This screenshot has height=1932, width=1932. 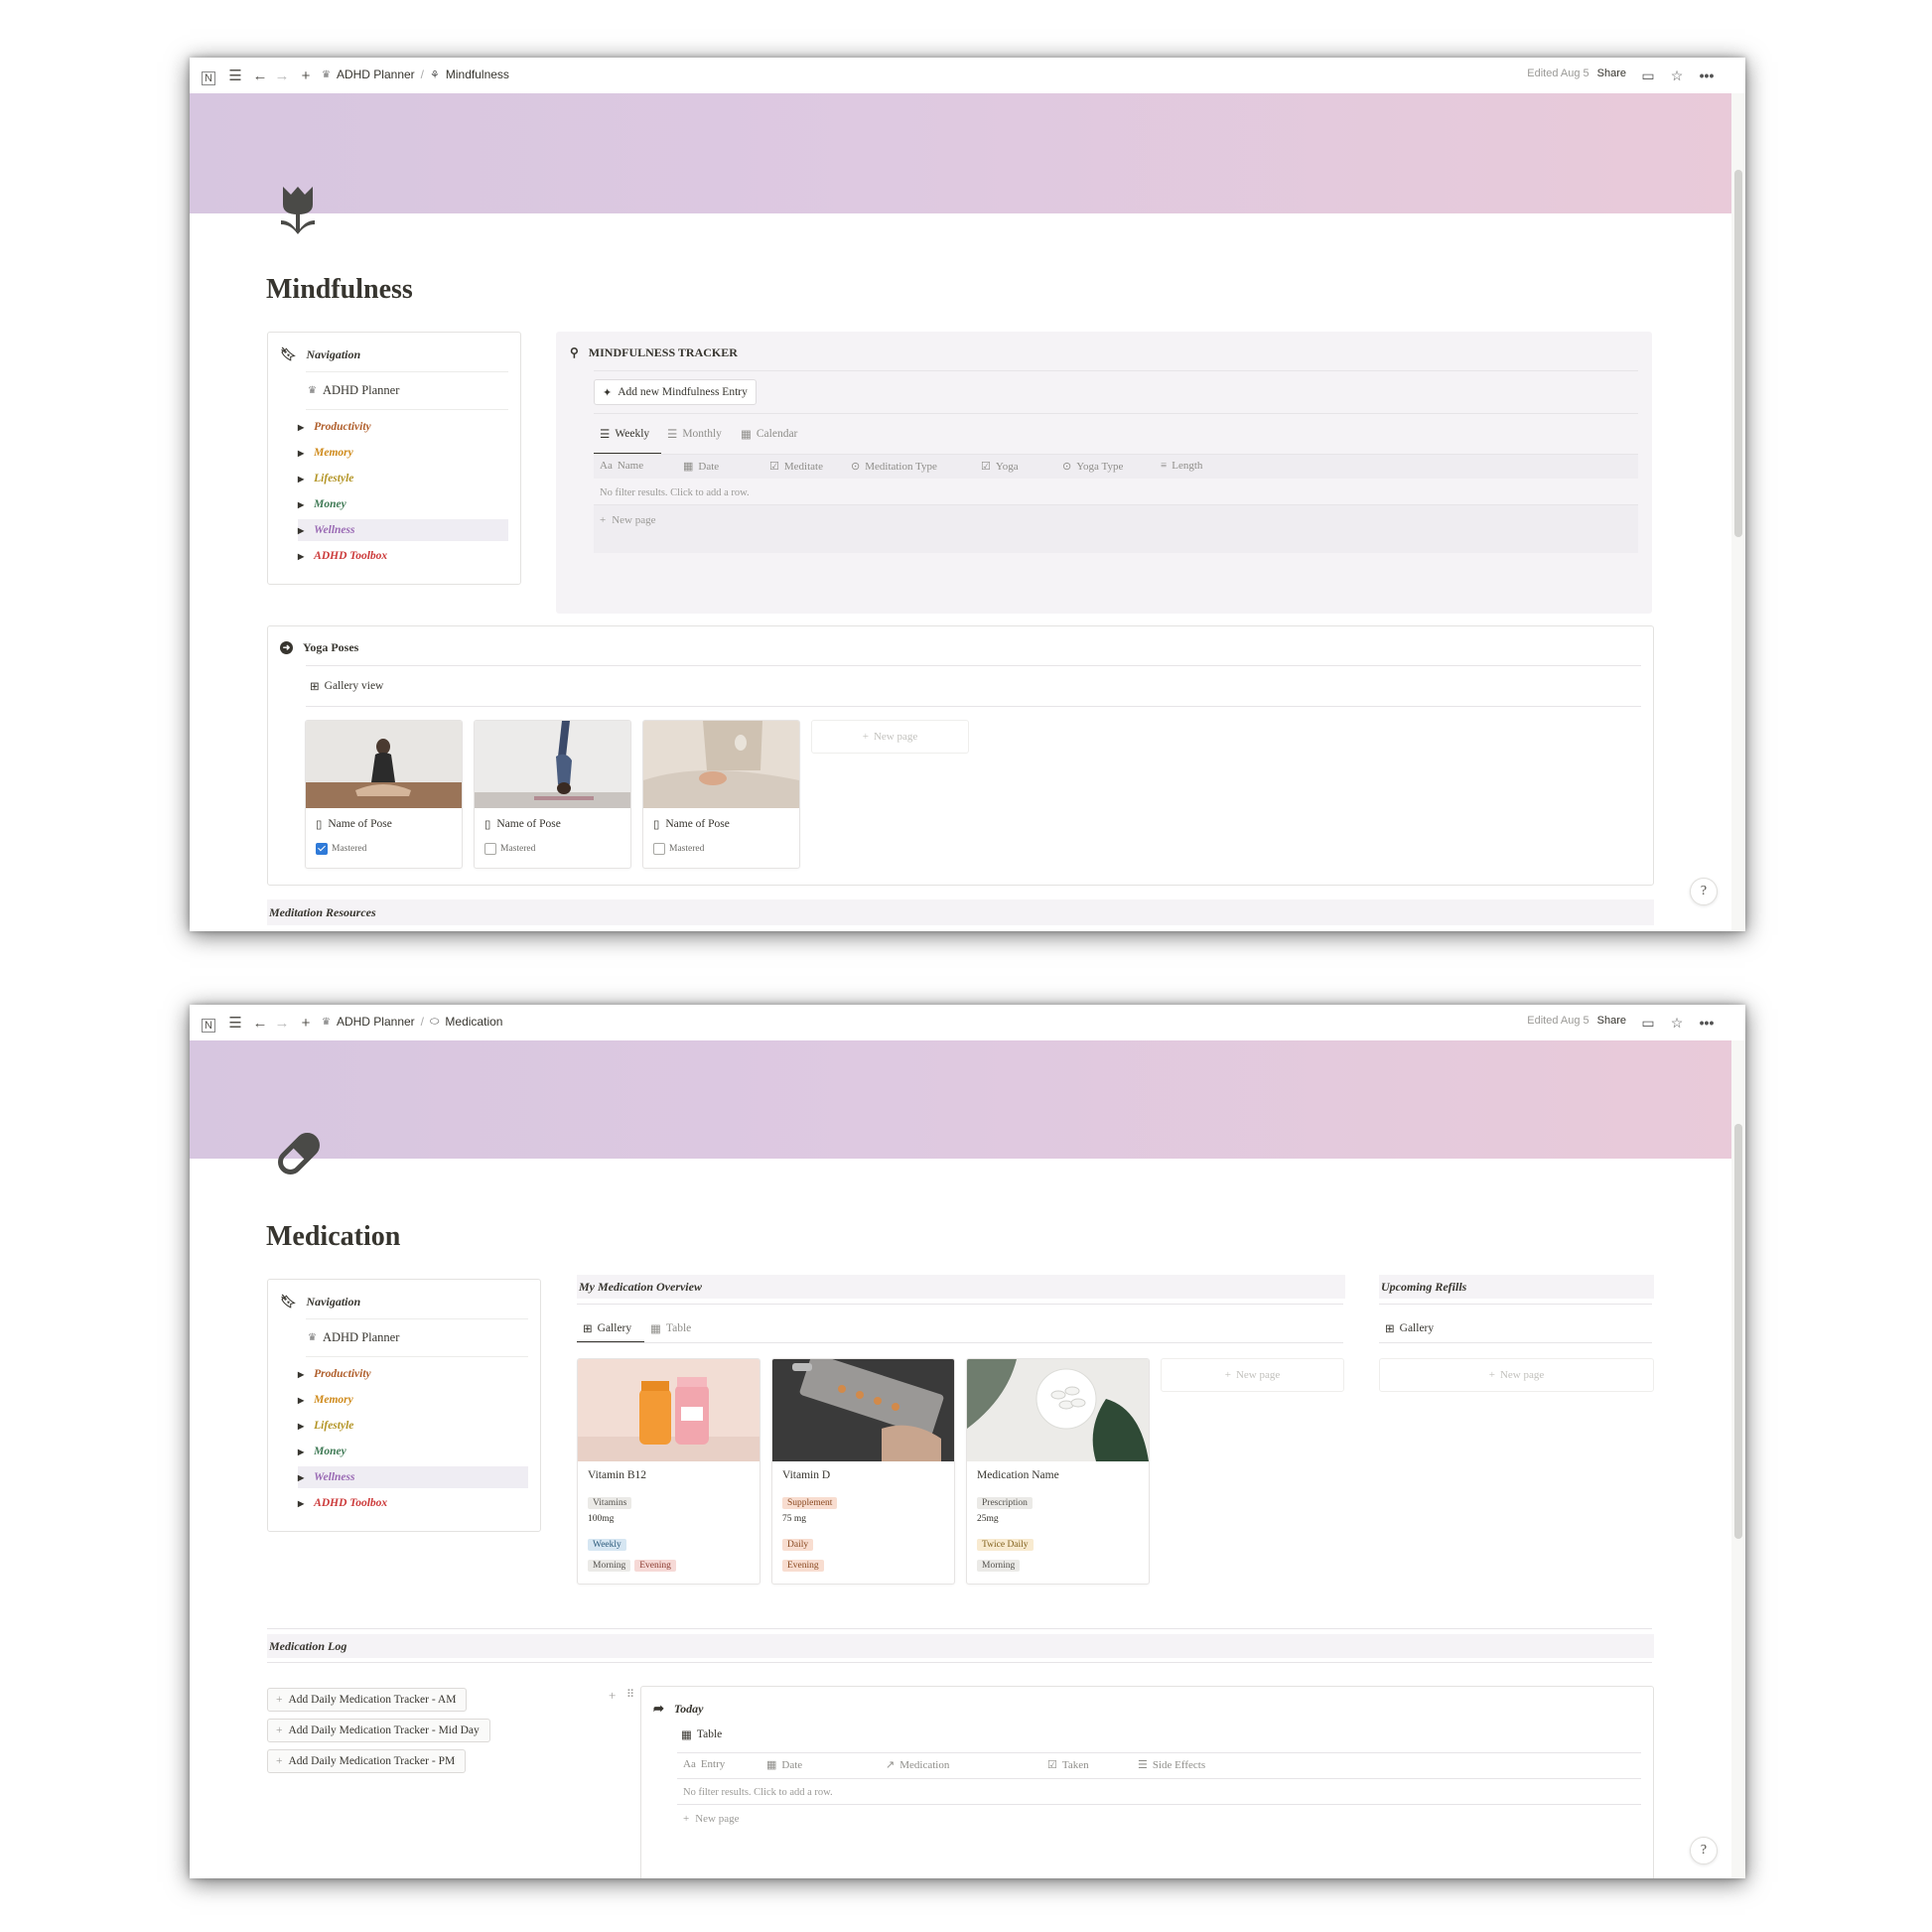 I want to click on medication-card: Vitamin D Supplement 75 mg Daily Evening, so click(x=863, y=1472).